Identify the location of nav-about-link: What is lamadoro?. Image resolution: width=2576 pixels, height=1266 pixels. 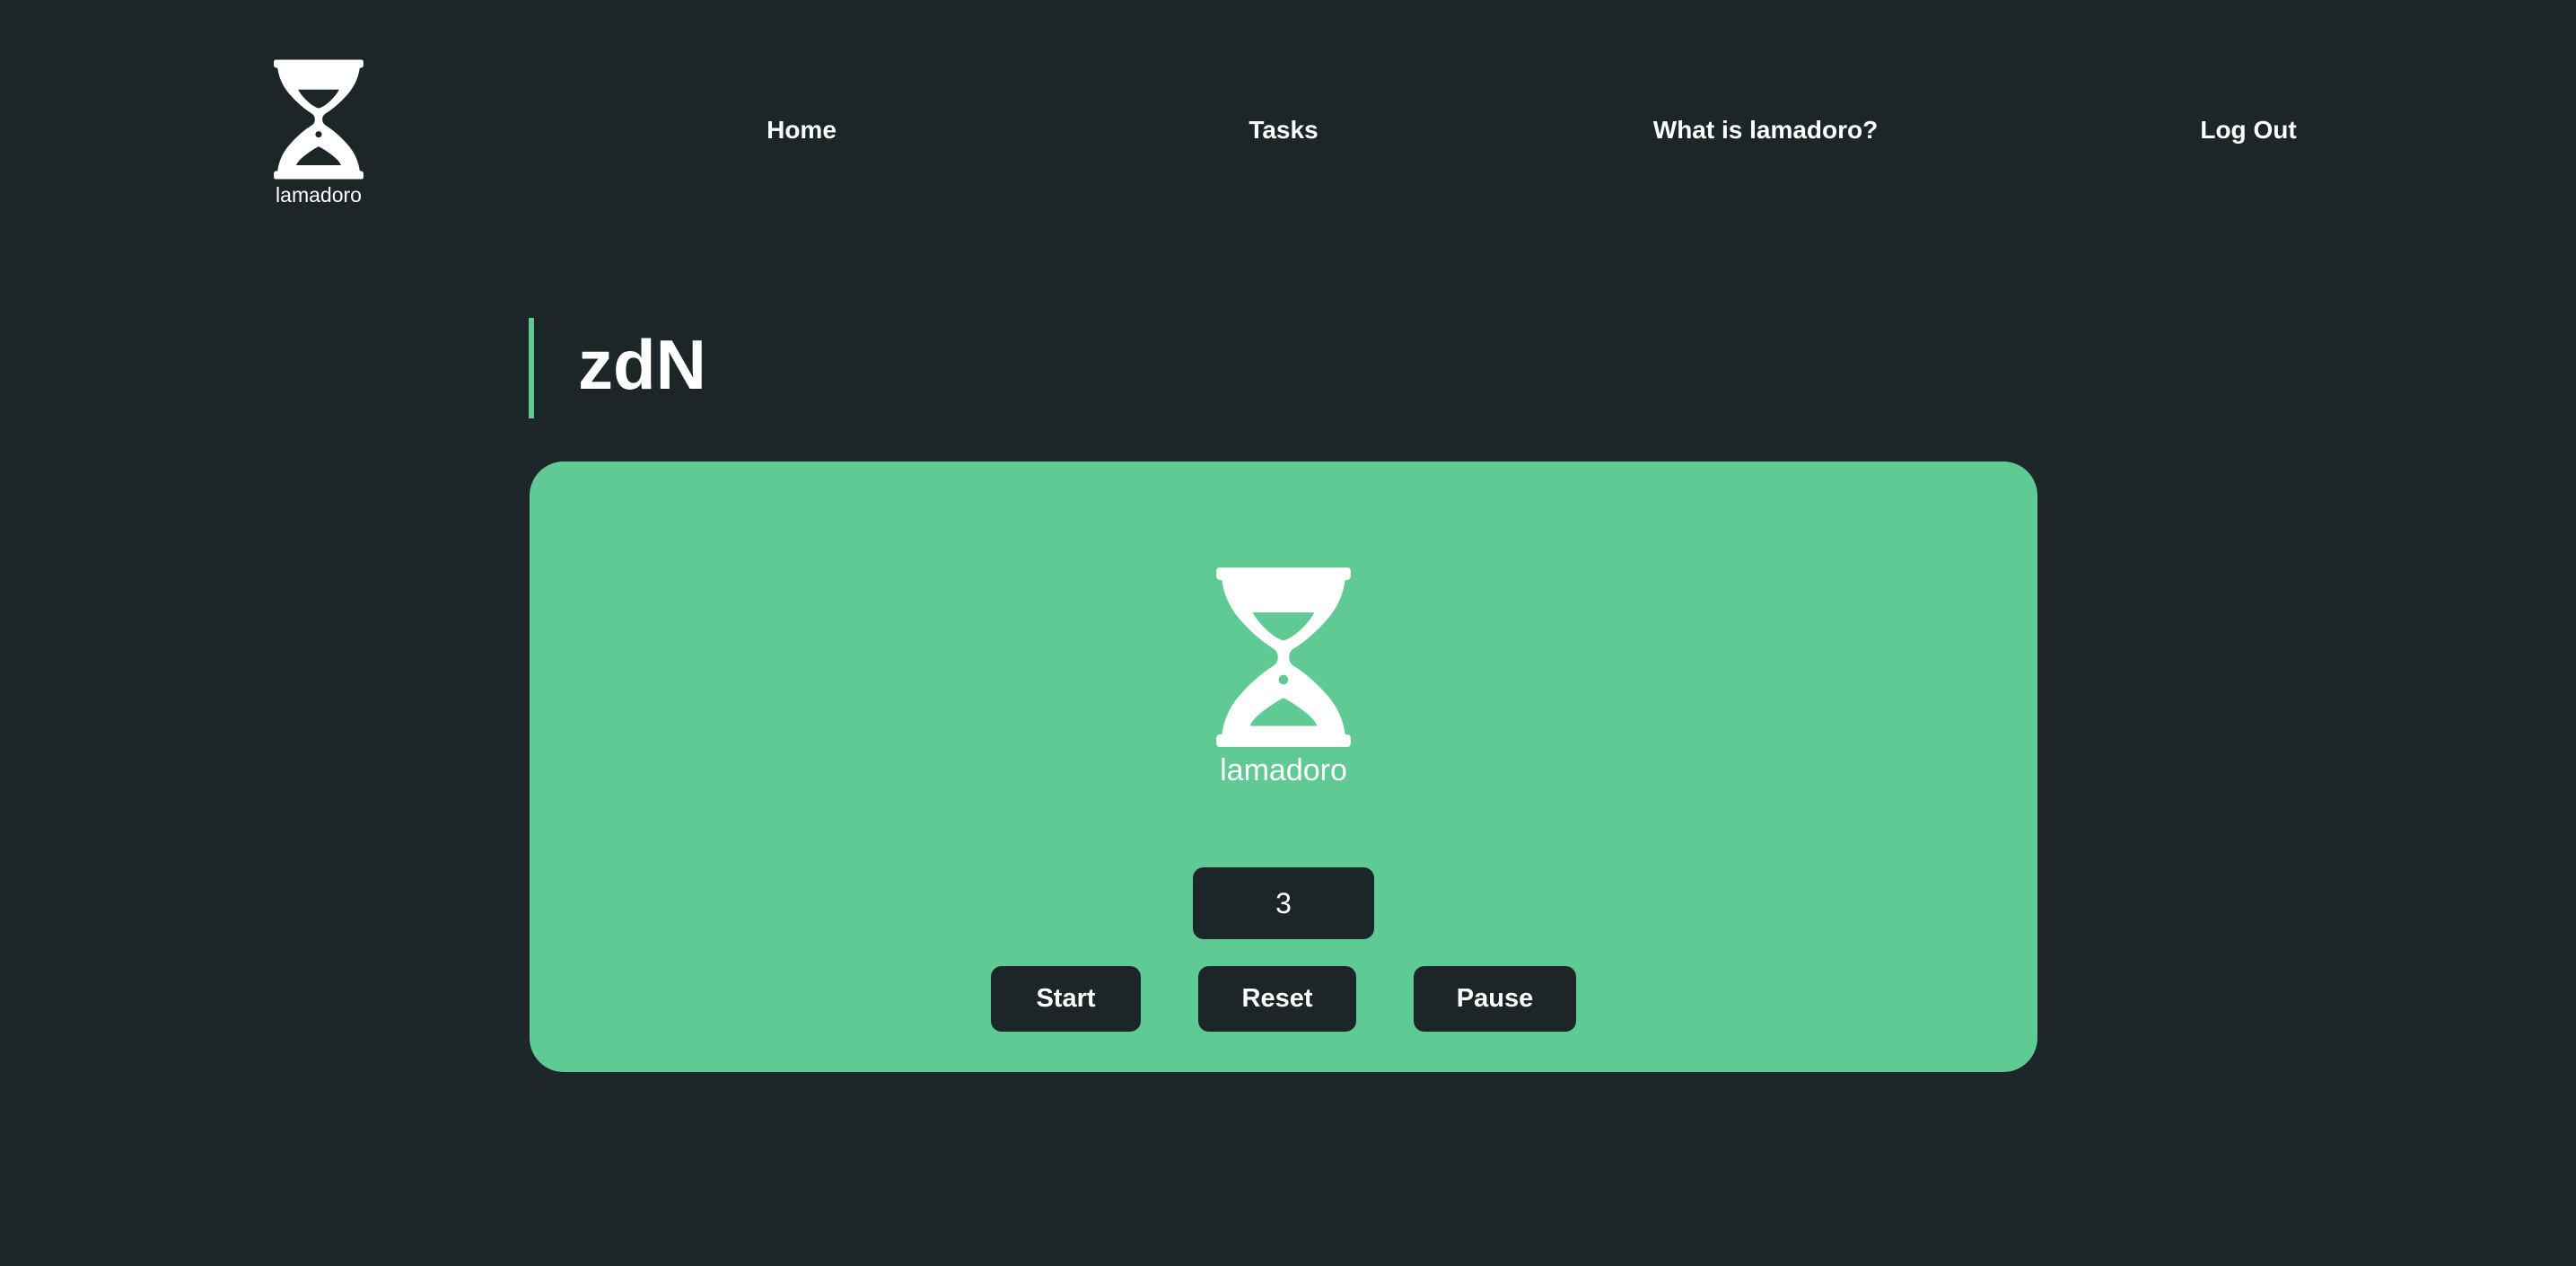
(1765, 130).